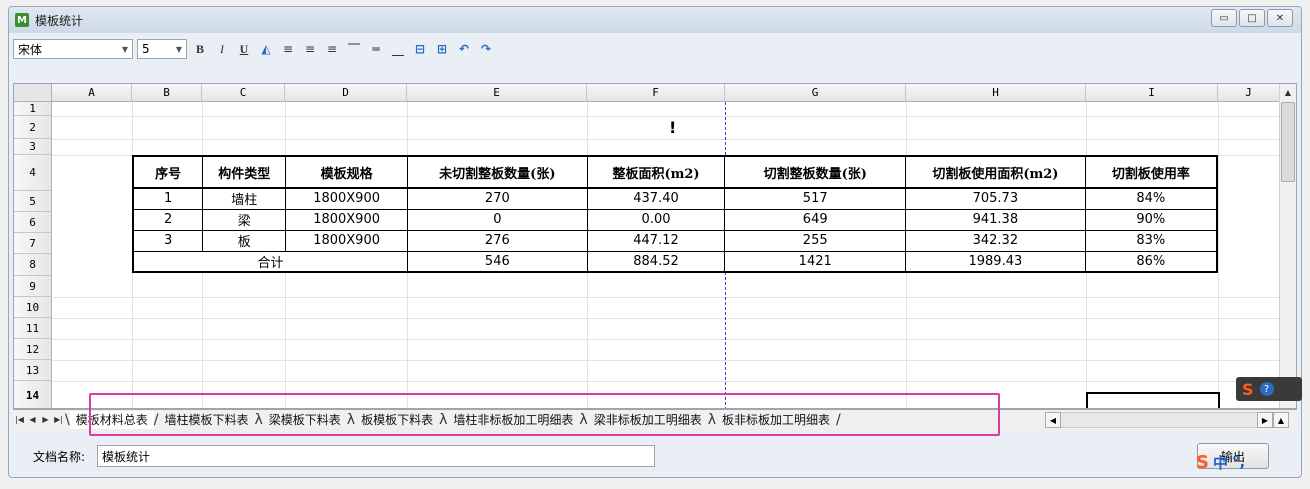 The height and width of the screenshot is (489, 1310). Describe the element at coordinates (266, 49) in the screenshot. I see `fill-color-button: ◭` at that location.